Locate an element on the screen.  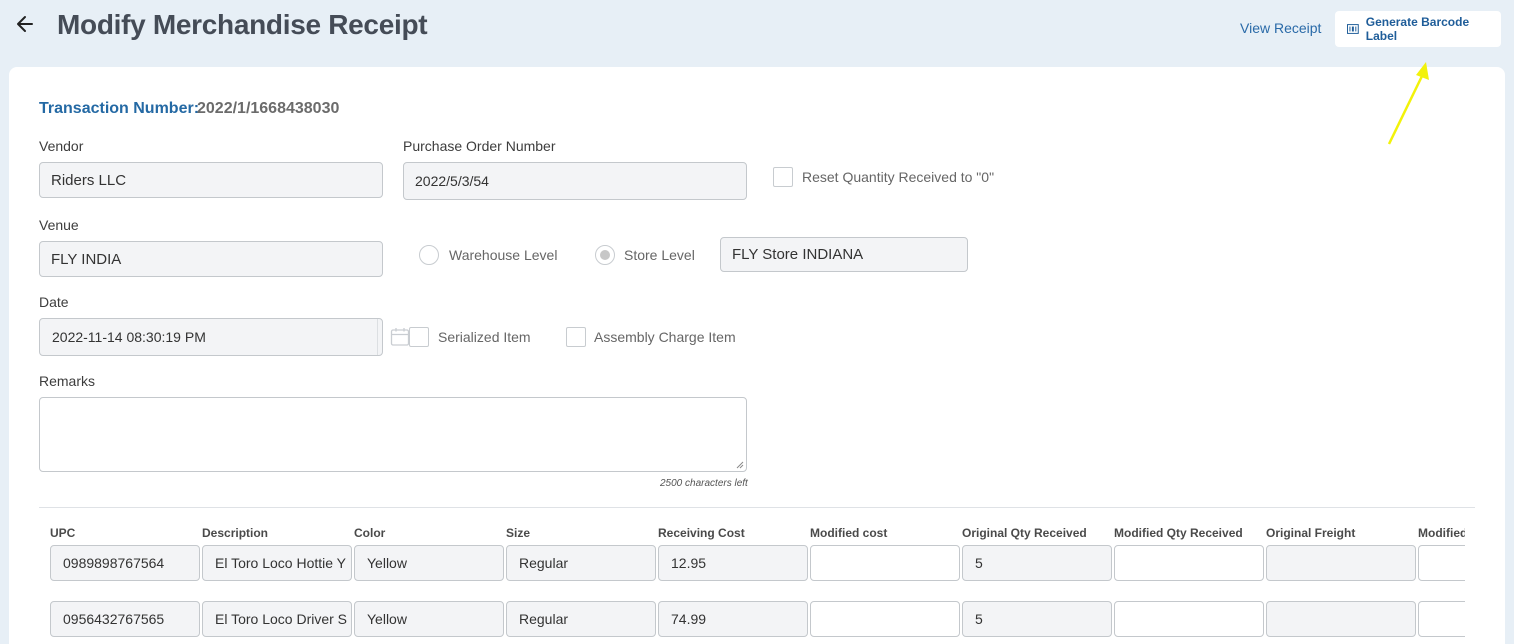
vendor-label: Vendor is located at coordinates (61, 146).